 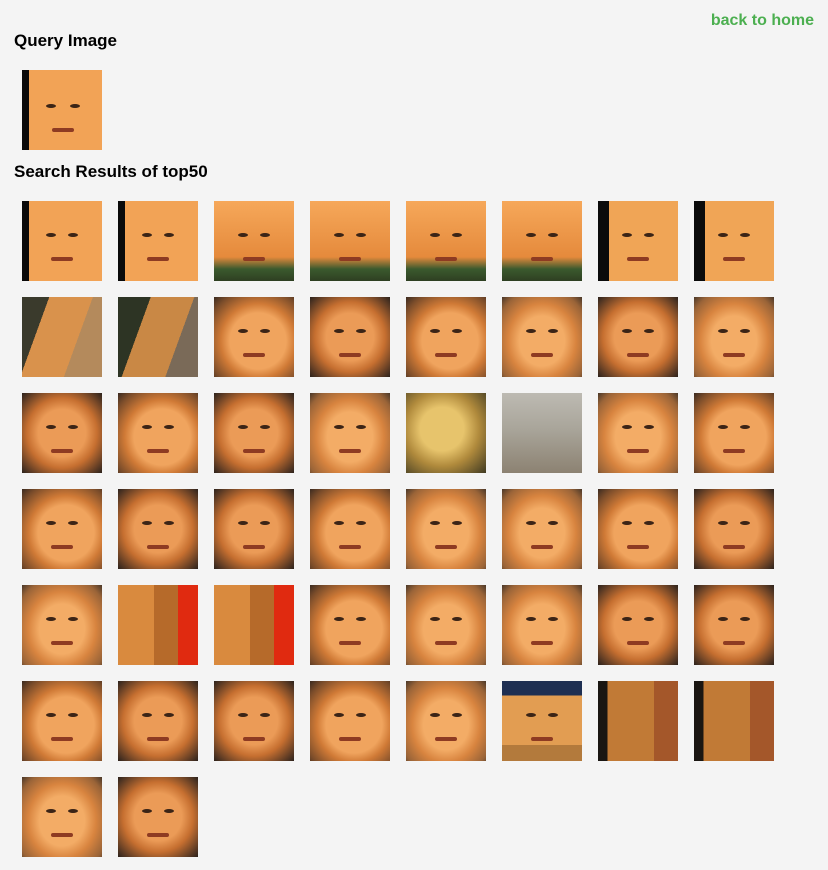 I want to click on back-to-home-link: back to home, so click(x=762, y=21).